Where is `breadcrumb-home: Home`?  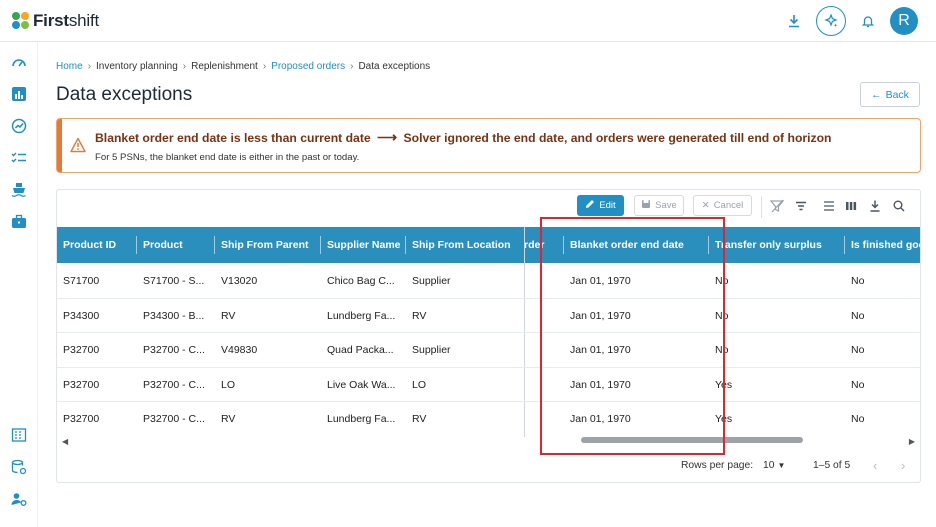
breadcrumb-home: Home is located at coordinates (69, 66).